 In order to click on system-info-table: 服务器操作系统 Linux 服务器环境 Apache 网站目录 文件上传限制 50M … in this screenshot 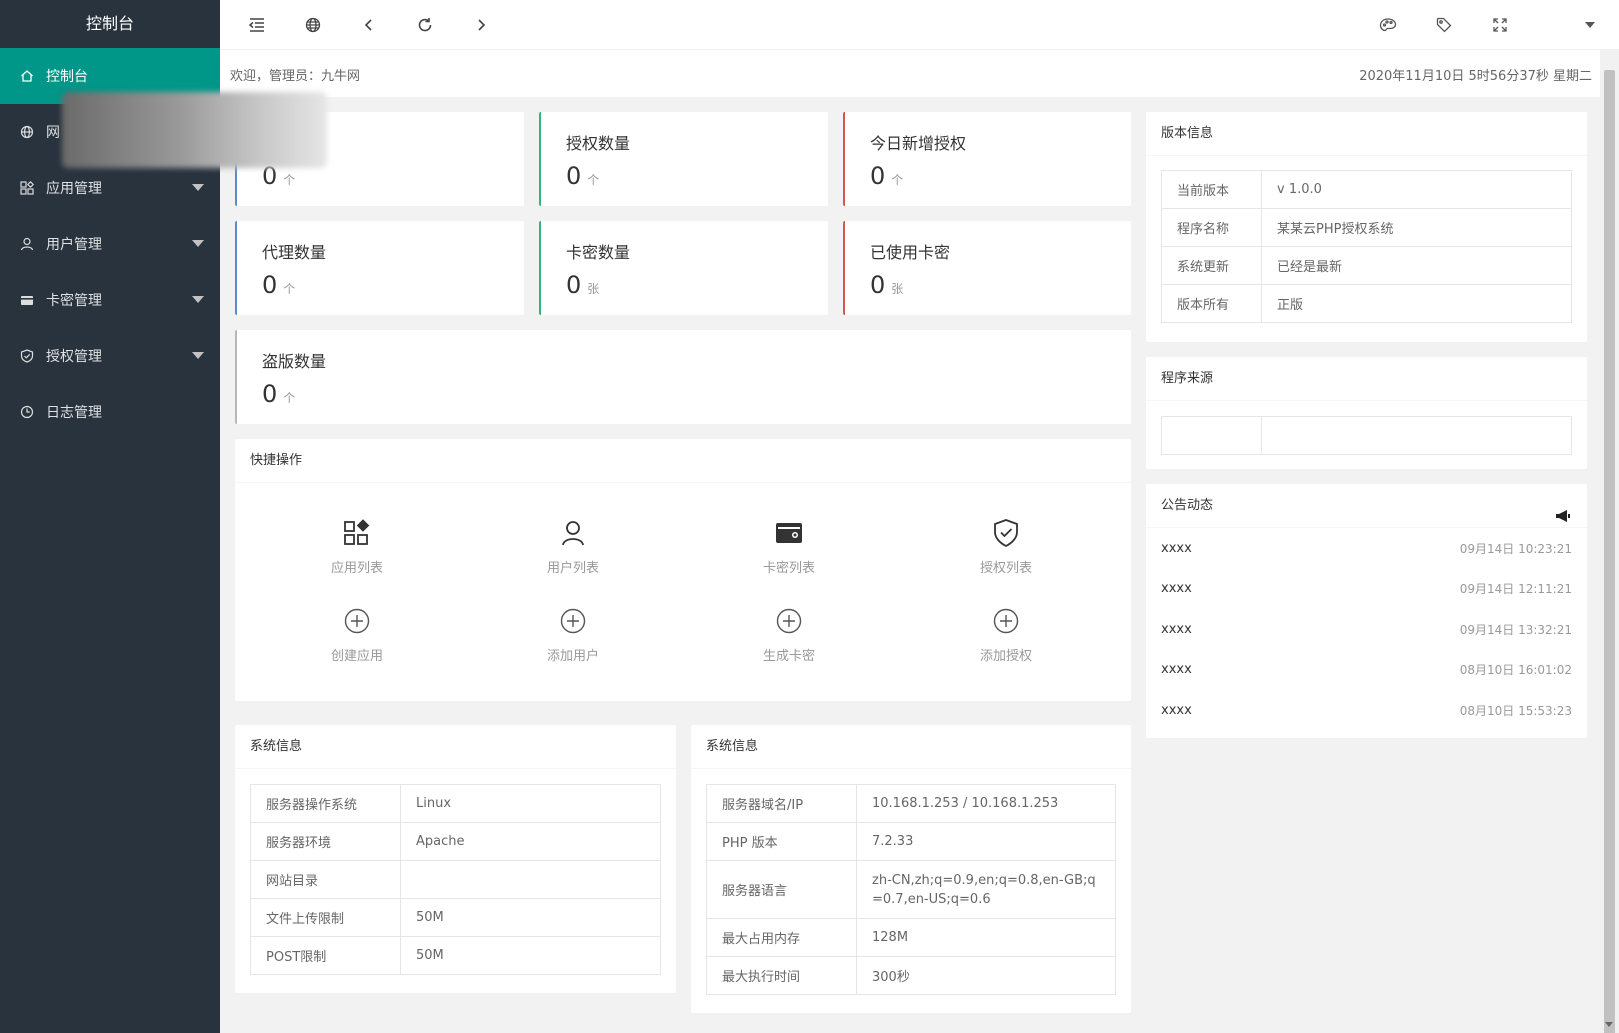, I will do `click(455, 879)`.